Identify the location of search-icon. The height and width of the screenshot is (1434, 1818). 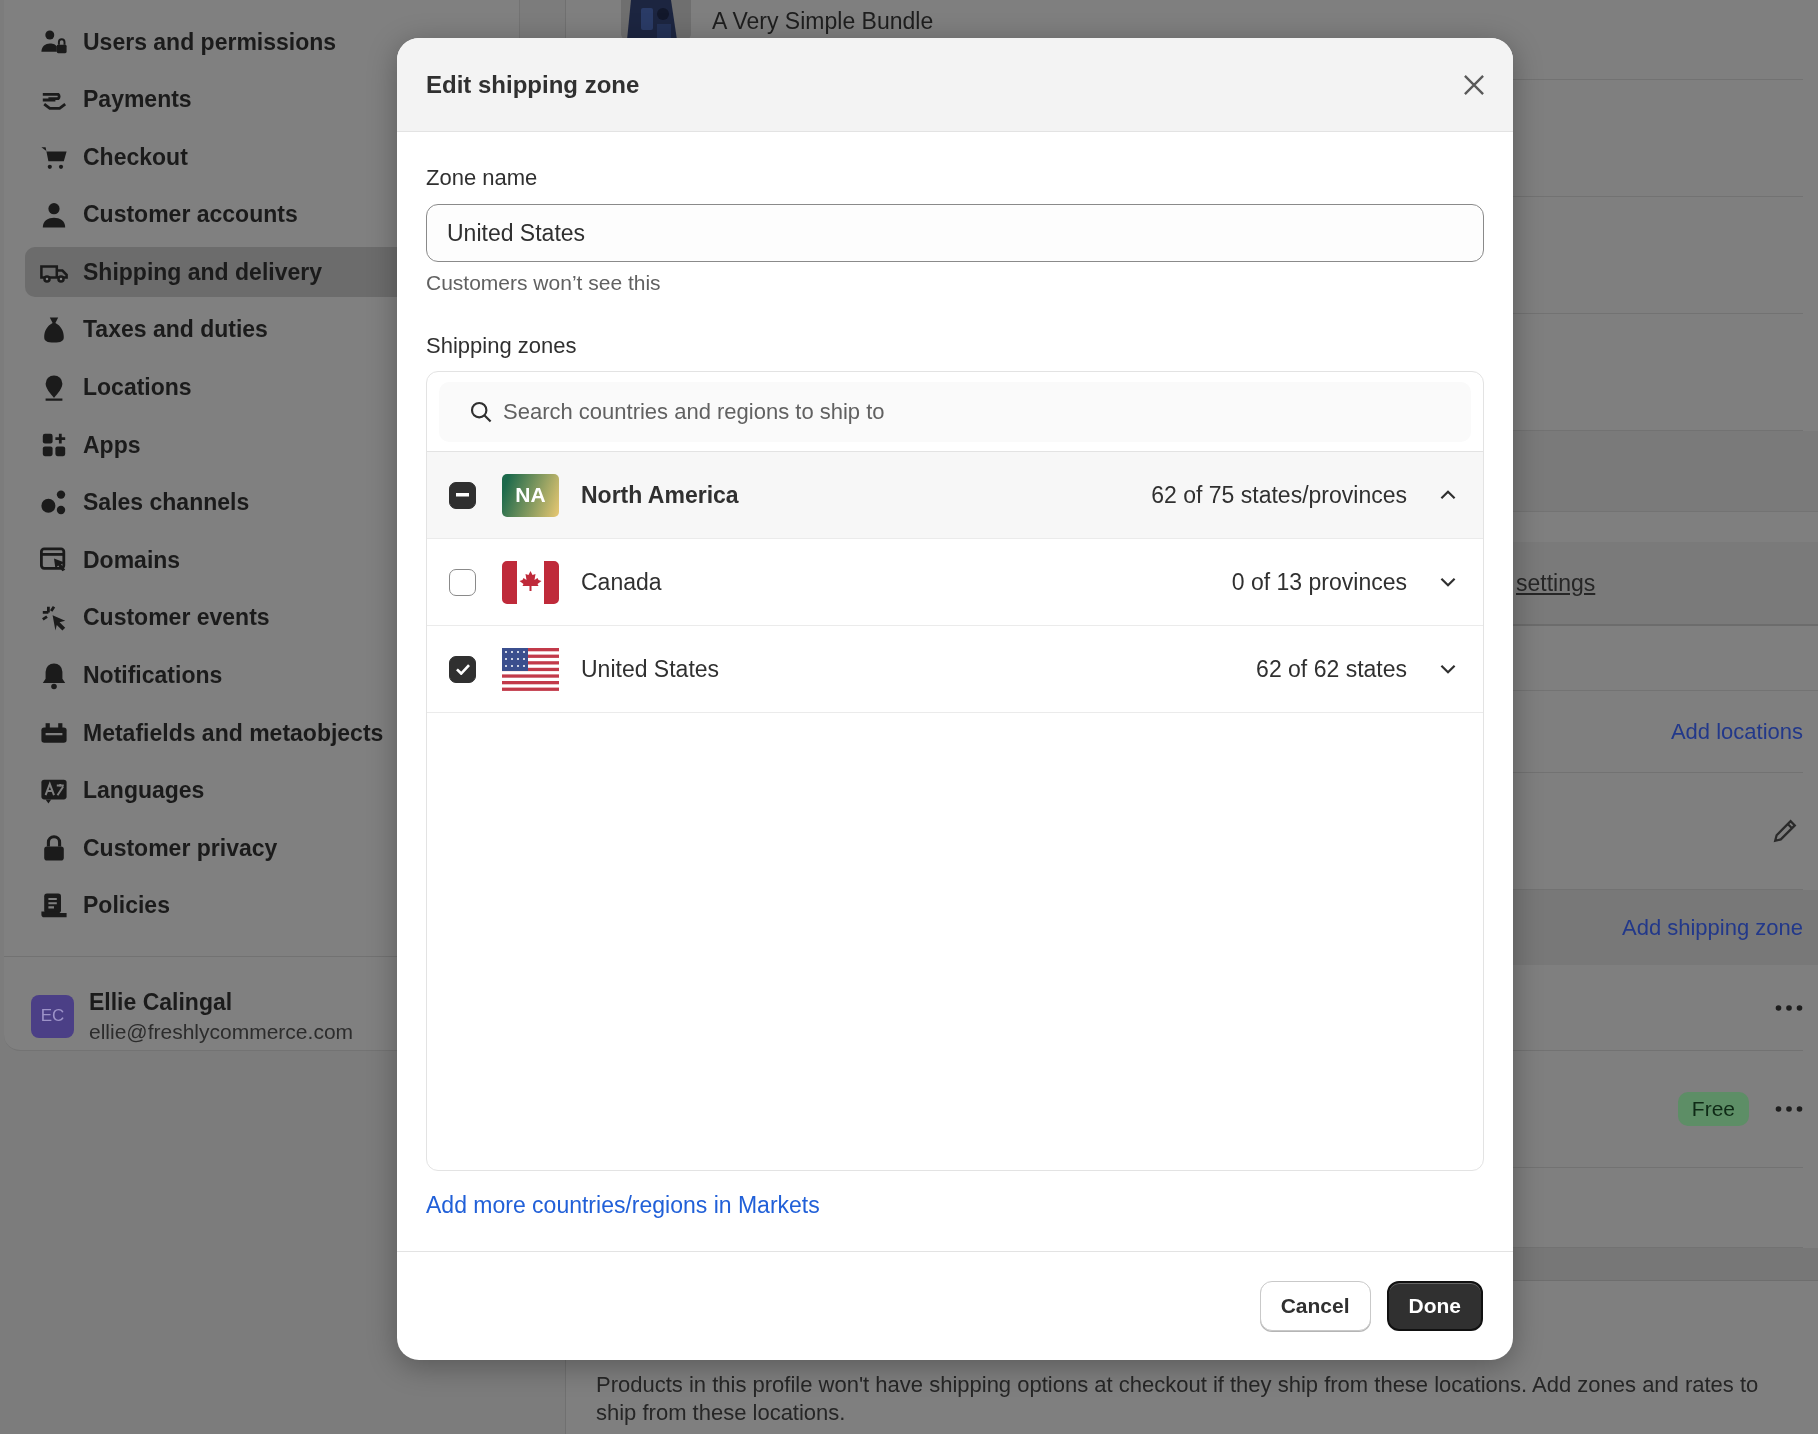
(481, 412).